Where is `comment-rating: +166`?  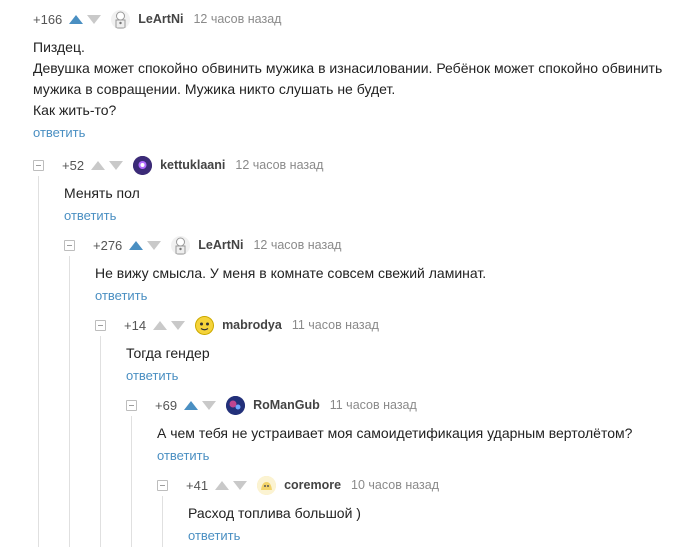 comment-rating: +166 is located at coordinates (48, 19).